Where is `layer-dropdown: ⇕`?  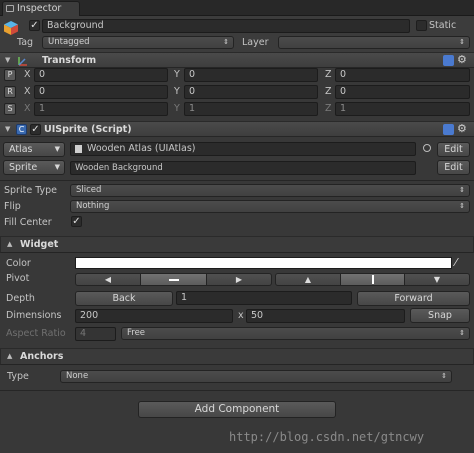
layer-dropdown: ⇕ is located at coordinates (374, 42).